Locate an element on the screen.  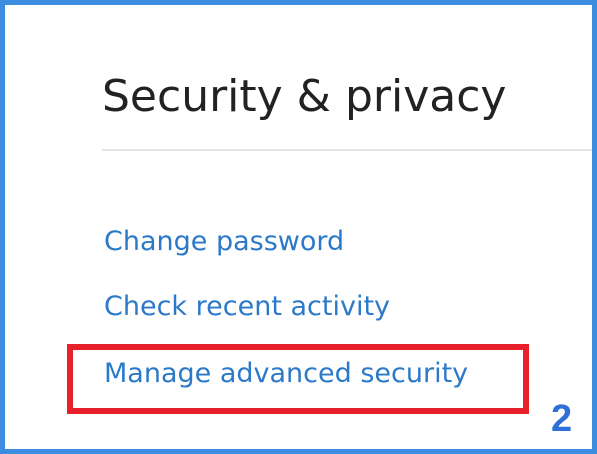
page-title: Security & privacy is located at coordinates (304, 96).